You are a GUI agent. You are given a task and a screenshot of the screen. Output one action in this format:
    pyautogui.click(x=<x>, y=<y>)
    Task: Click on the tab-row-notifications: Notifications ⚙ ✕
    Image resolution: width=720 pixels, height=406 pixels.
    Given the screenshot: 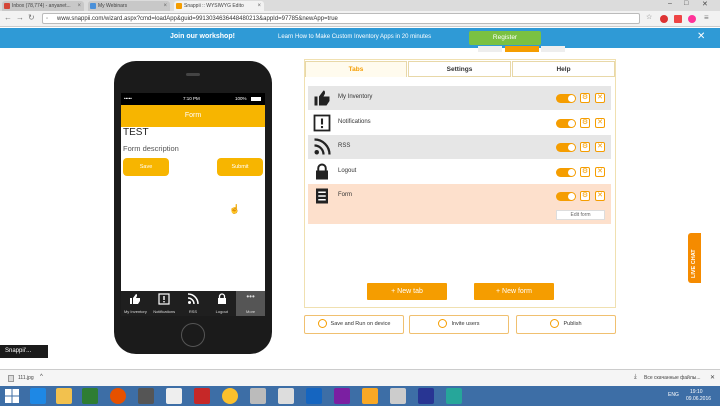 What is the action you would take?
    pyautogui.click(x=459, y=123)
    